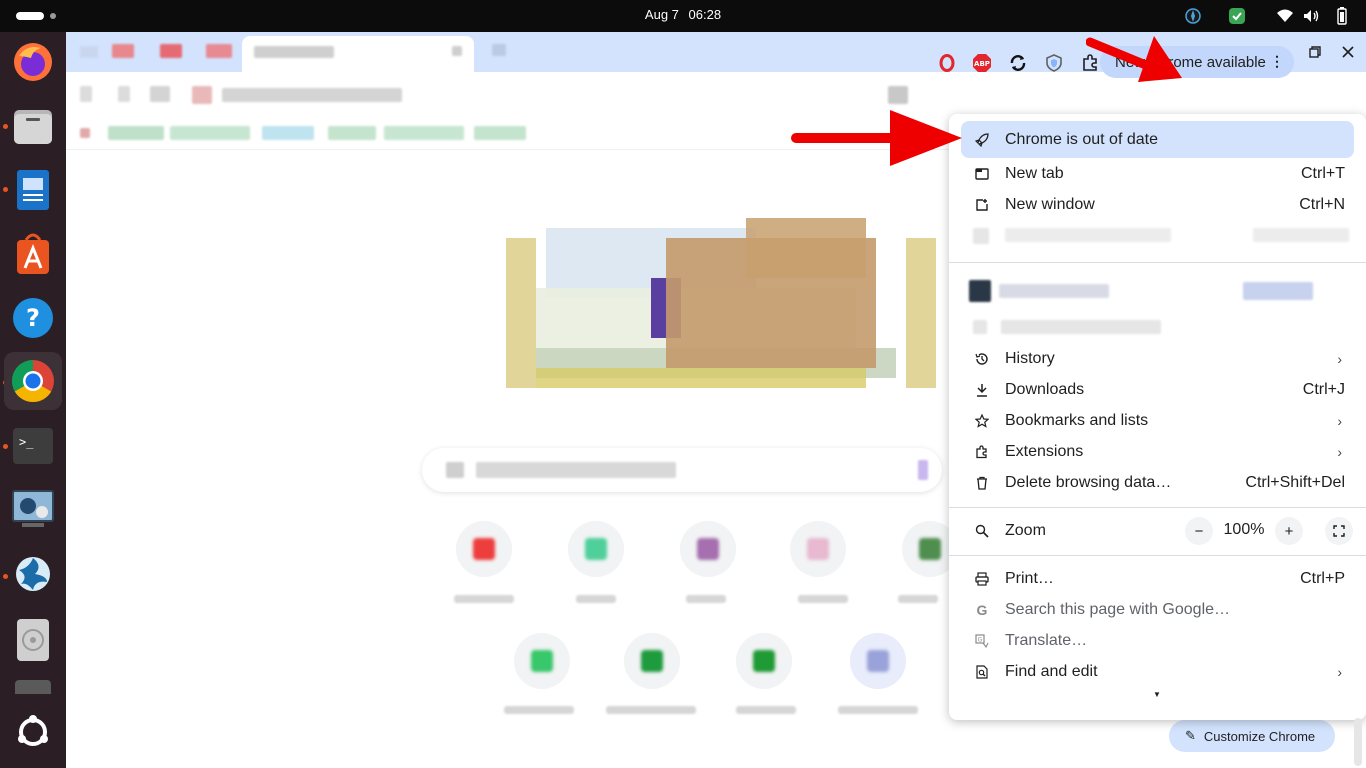 Image resolution: width=1366 pixels, height=768 pixels. What do you see at coordinates (1237, 16) in the screenshot?
I see `security-check-icon` at bounding box center [1237, 16].